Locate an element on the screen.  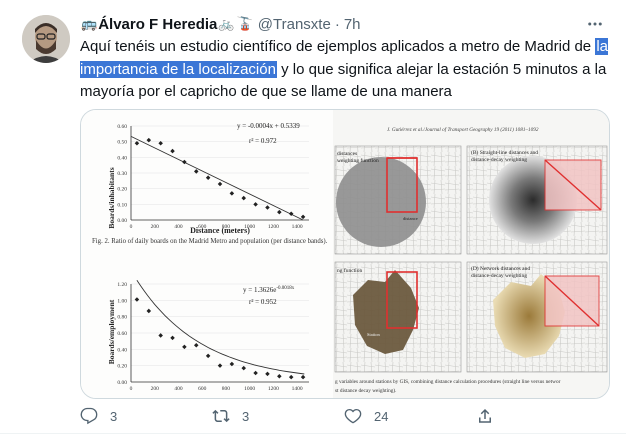
reply-button: 3 is located at coordinates (98, 416).